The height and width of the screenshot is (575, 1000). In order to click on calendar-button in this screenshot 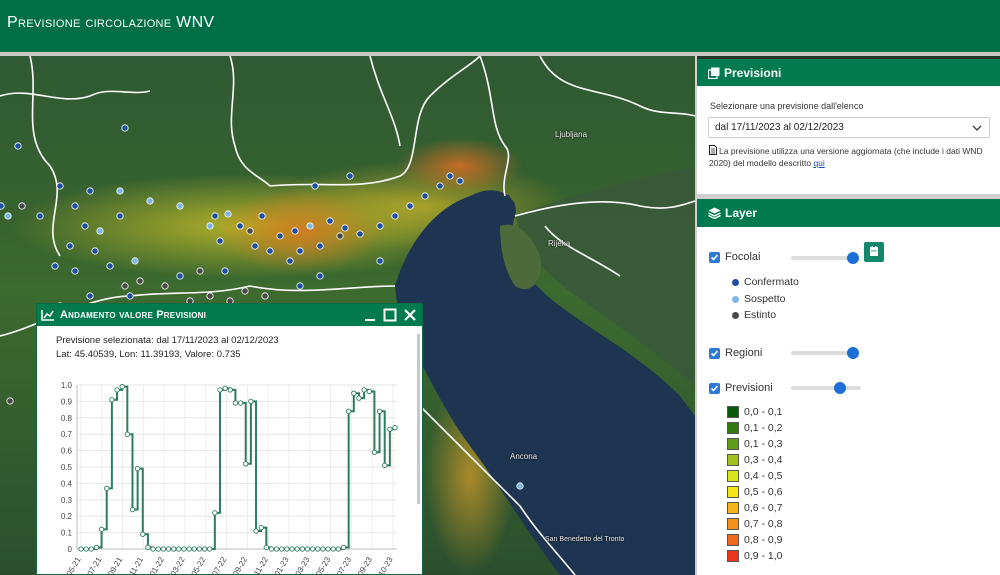, I will do `click(874, 252)`.